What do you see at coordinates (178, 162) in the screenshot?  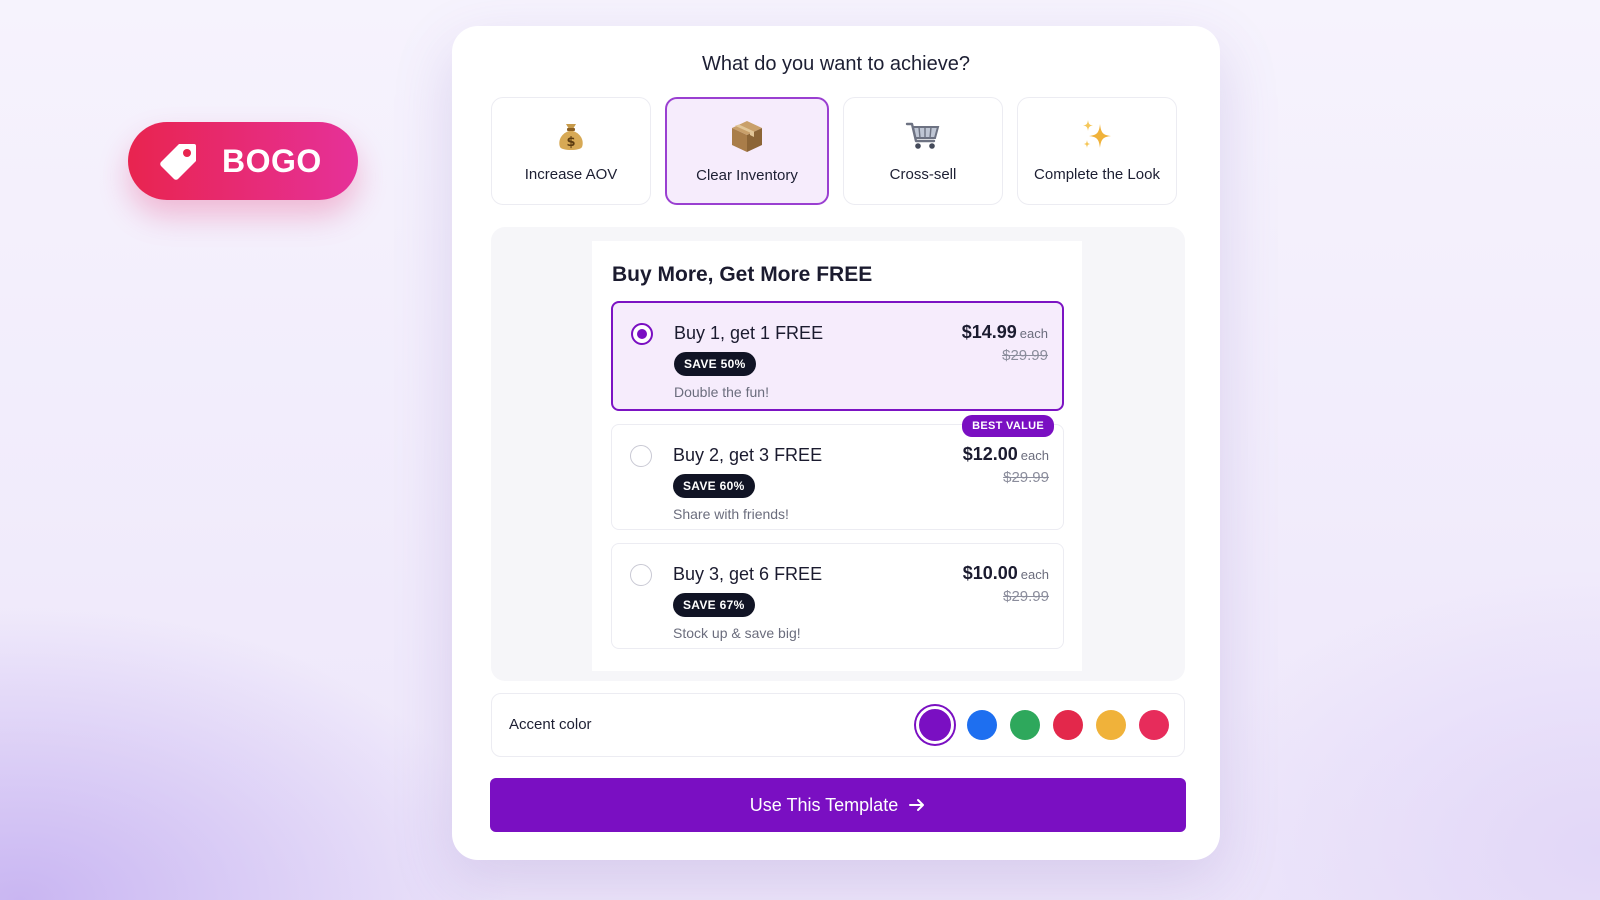 I see `price-tag-icon` at bounding box center [178, 162].